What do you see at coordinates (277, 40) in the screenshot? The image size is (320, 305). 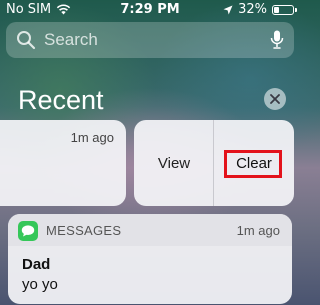 I see `microphone-icon` at bounding box center [277, 40].